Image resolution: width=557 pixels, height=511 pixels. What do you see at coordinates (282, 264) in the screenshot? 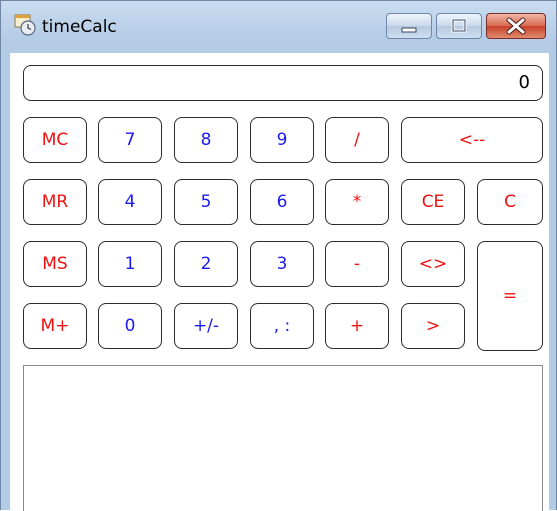
I see `digit-3-button: 3` at bounding box center [282, 264].